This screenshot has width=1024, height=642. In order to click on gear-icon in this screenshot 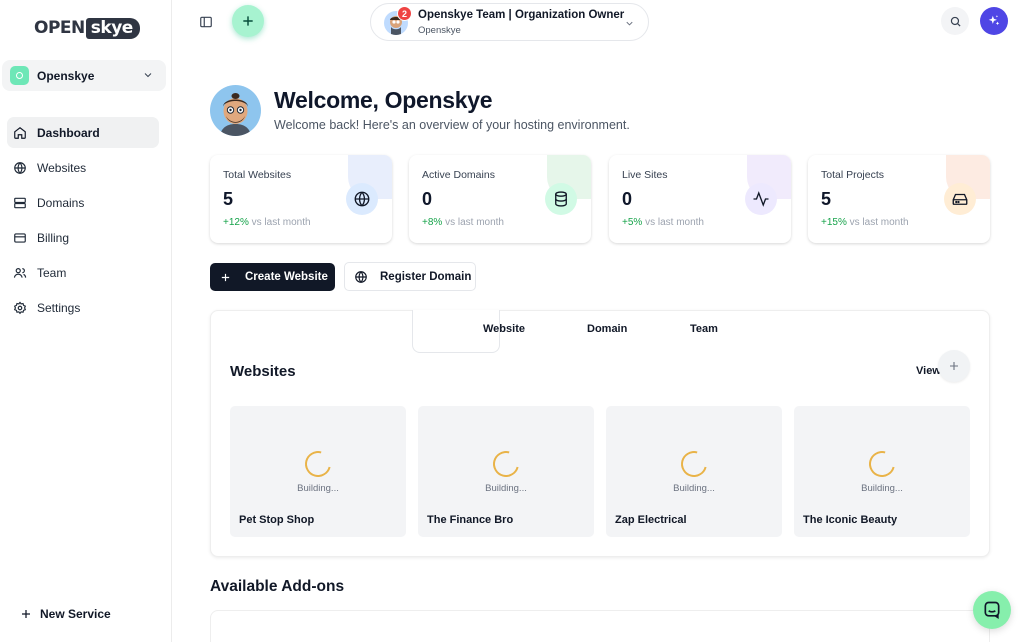, I will do `click(20, 307)`.